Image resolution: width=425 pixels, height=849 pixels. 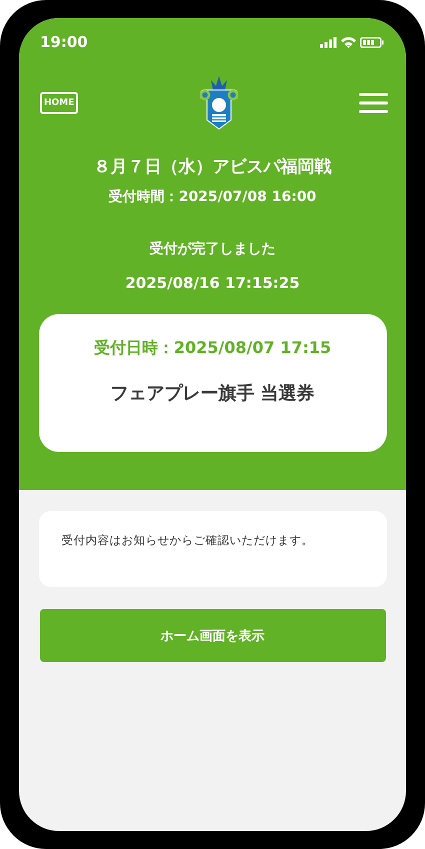 What do you see at coordinates (59, 103) in the screenshot?
I see `home-button: HOME` at bounding box center [59, 103].